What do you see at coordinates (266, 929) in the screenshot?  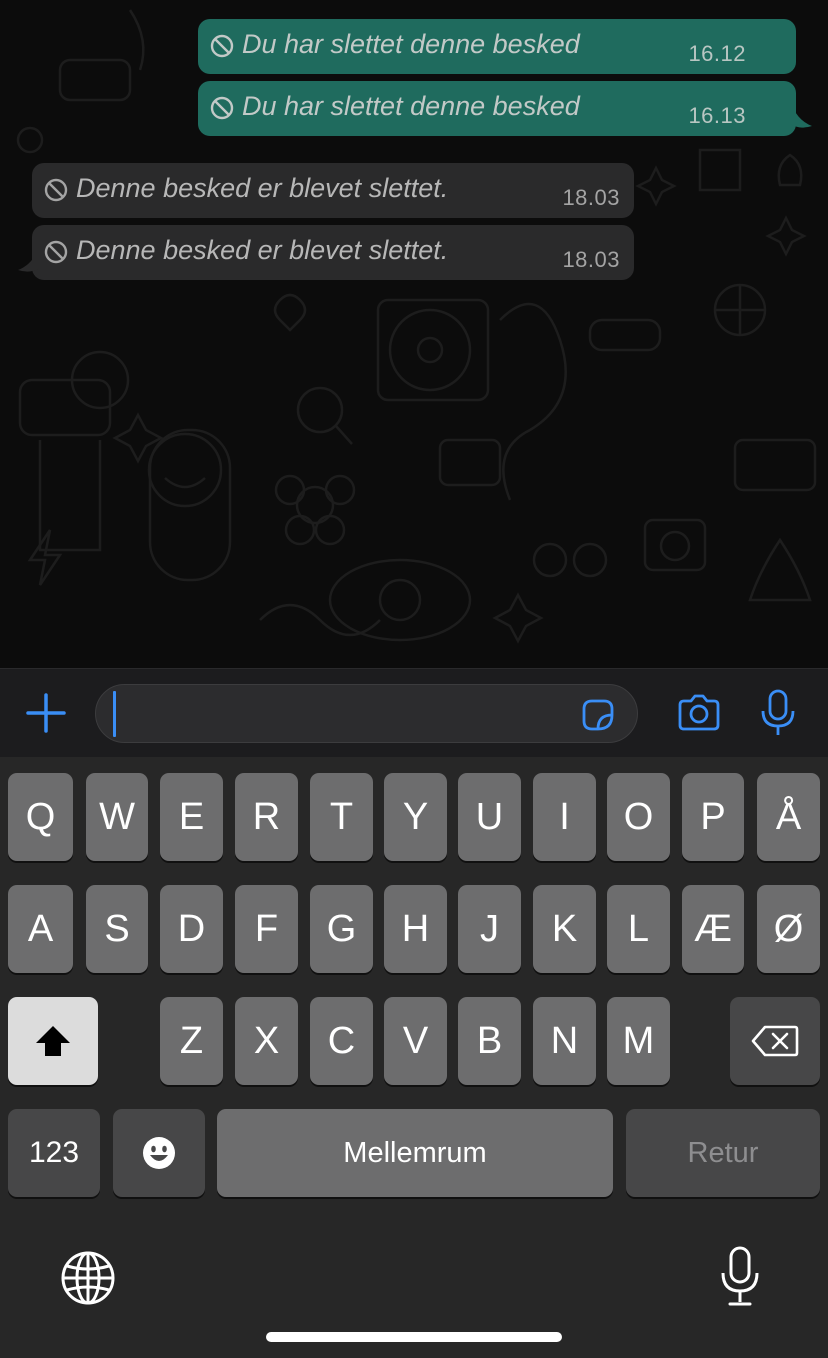 I see `key-f: F` at bounding box center [266, 929].